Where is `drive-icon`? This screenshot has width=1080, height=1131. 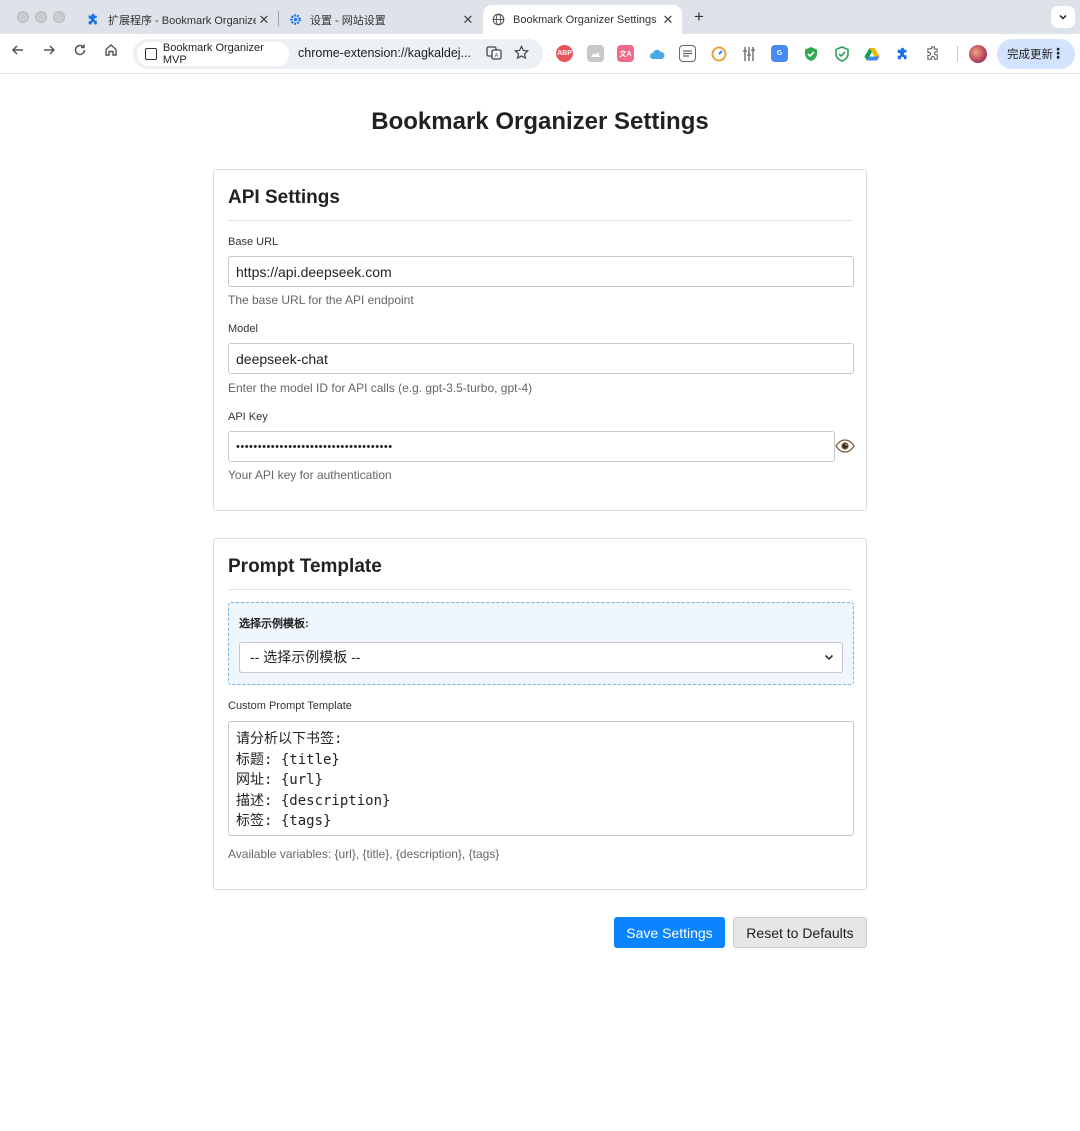 drive-icon is located at coordinates (871, 53).